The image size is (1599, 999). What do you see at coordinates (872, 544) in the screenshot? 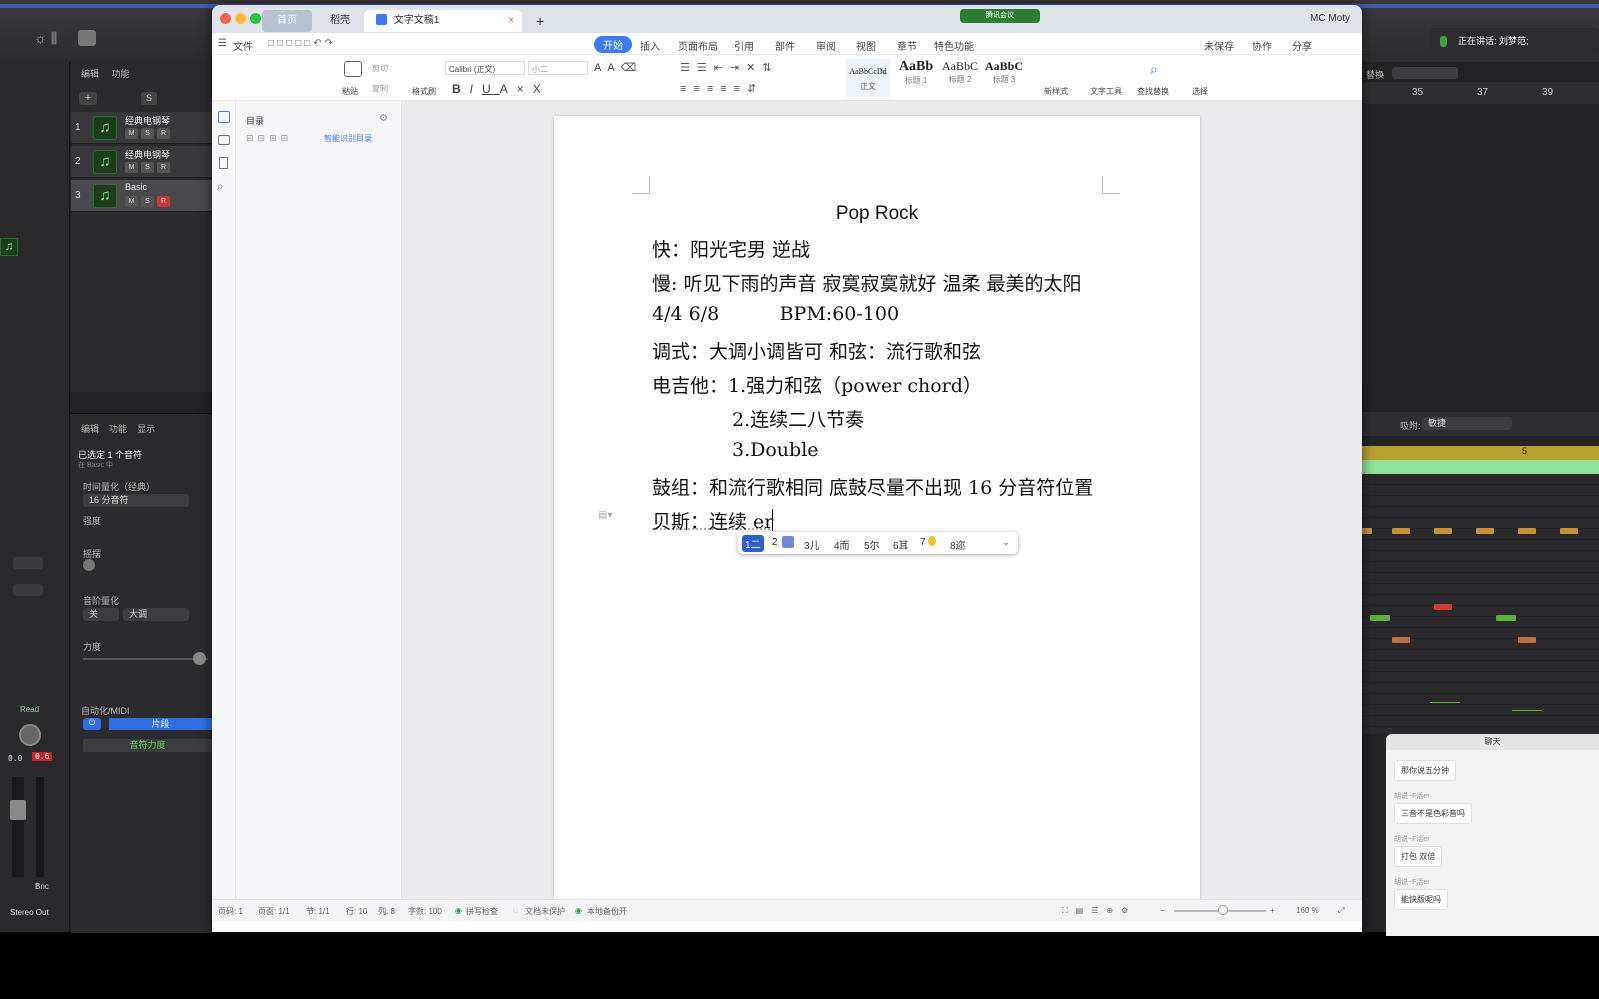
I see `ime-candidate: 5尔` at bounding box center [872, 544].